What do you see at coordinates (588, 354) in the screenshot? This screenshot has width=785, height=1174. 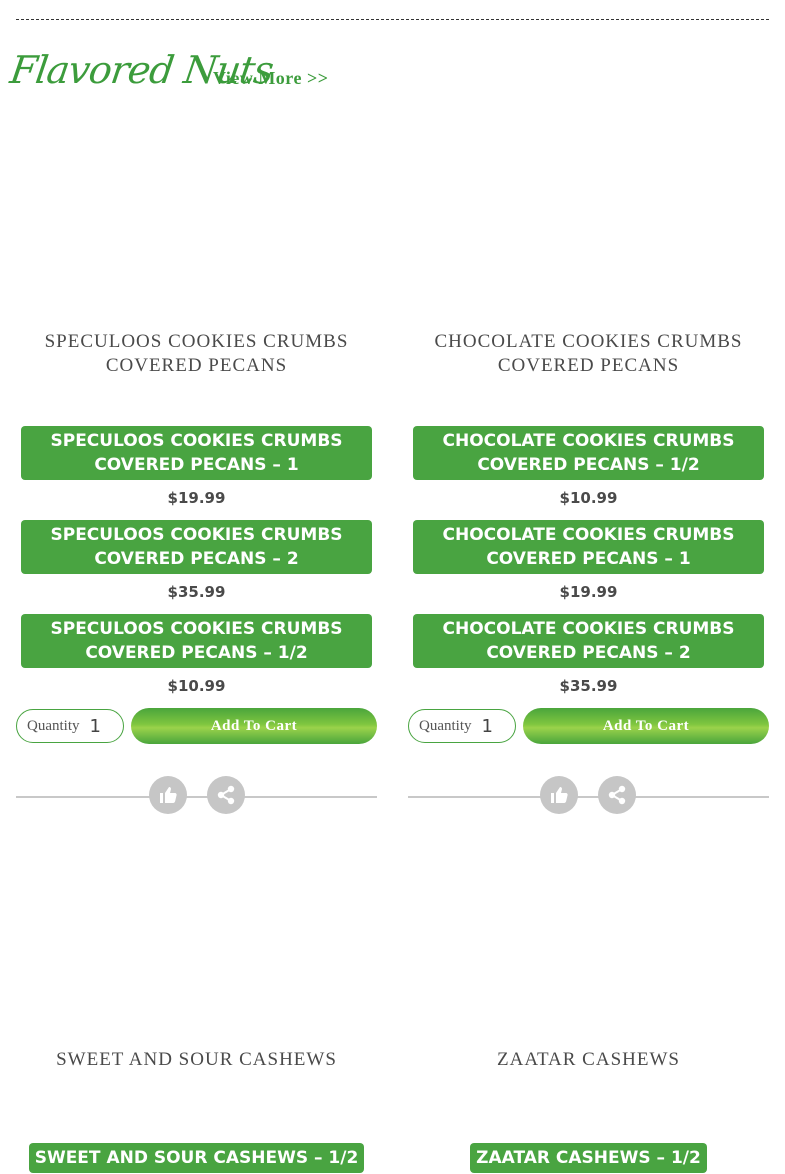 I see `product-name: CHOCOLATE COOKIES CRUMBS COVERED PECANS` at bounding box center [588, 354].